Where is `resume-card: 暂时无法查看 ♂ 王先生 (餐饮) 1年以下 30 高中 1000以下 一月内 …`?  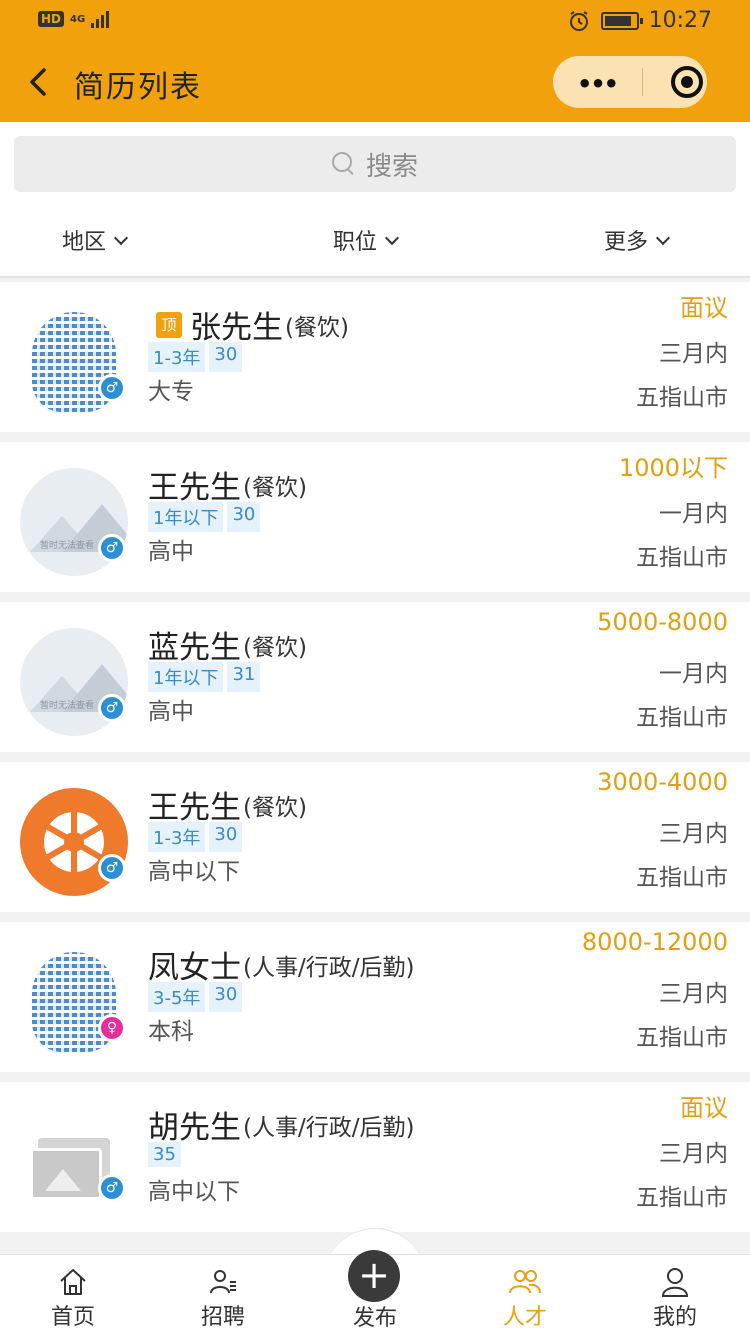 resume-card: 暂时无法查看 ♂ 王先生 (餐饮) 1年以下 30 高中 1000以下 一月内 … is located at coordinates (375, 517).